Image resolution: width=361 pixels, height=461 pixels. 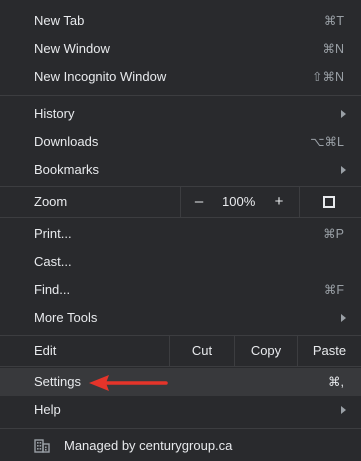 What do you see at coordinates (199, 202) in the screenshot?
I see `zoom-out-button: –` at bounding box center [199, 202].